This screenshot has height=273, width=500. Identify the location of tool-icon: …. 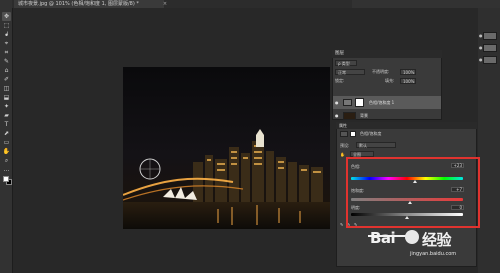
(6, 169).